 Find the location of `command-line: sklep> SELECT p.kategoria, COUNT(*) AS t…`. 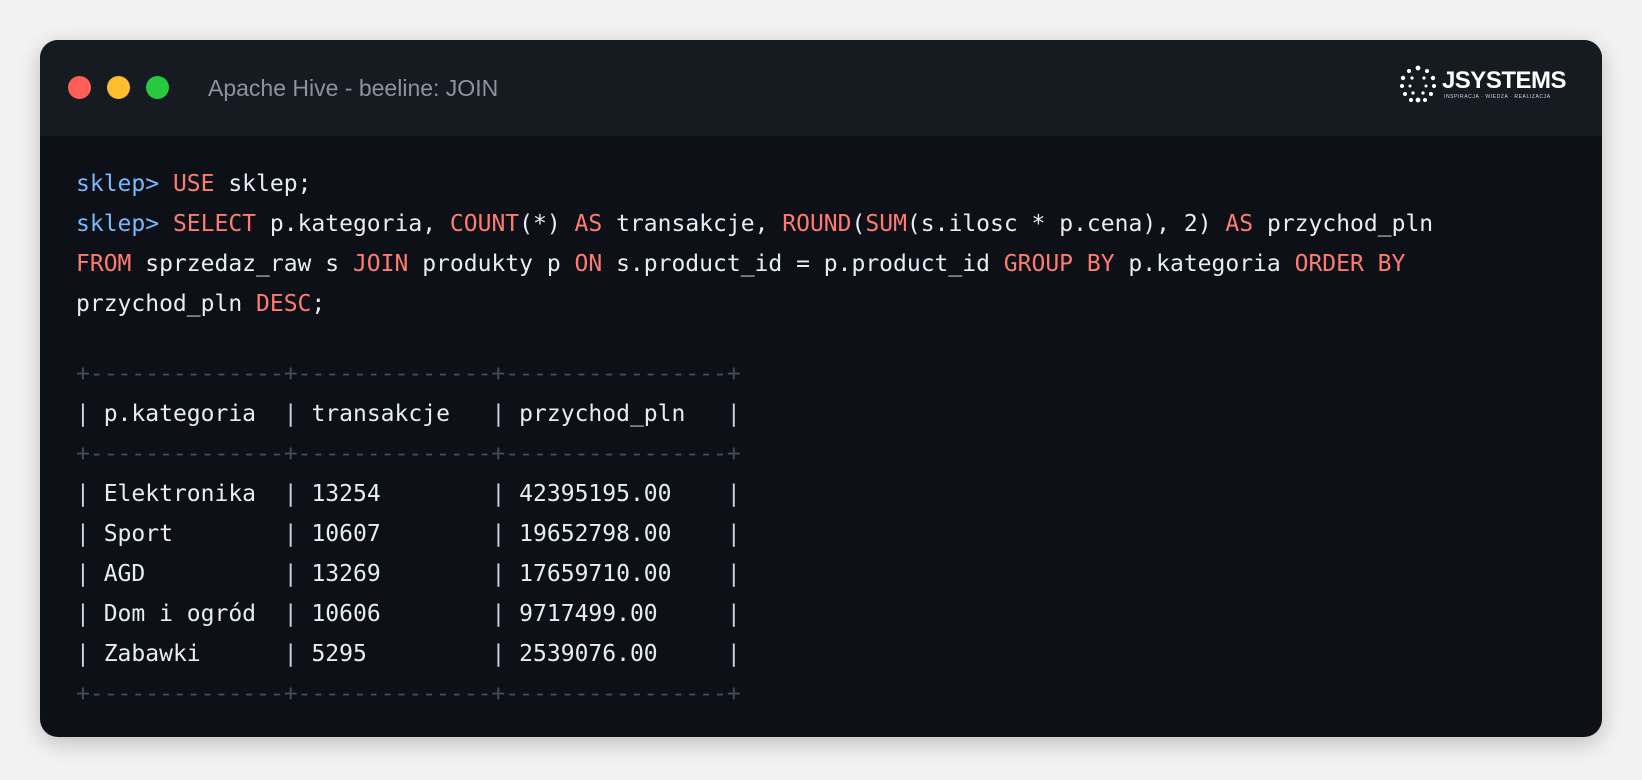

command-line: sklep> SELECT p.kategoria, COUNT(*) AS t… is located at coordinates (826, 224).